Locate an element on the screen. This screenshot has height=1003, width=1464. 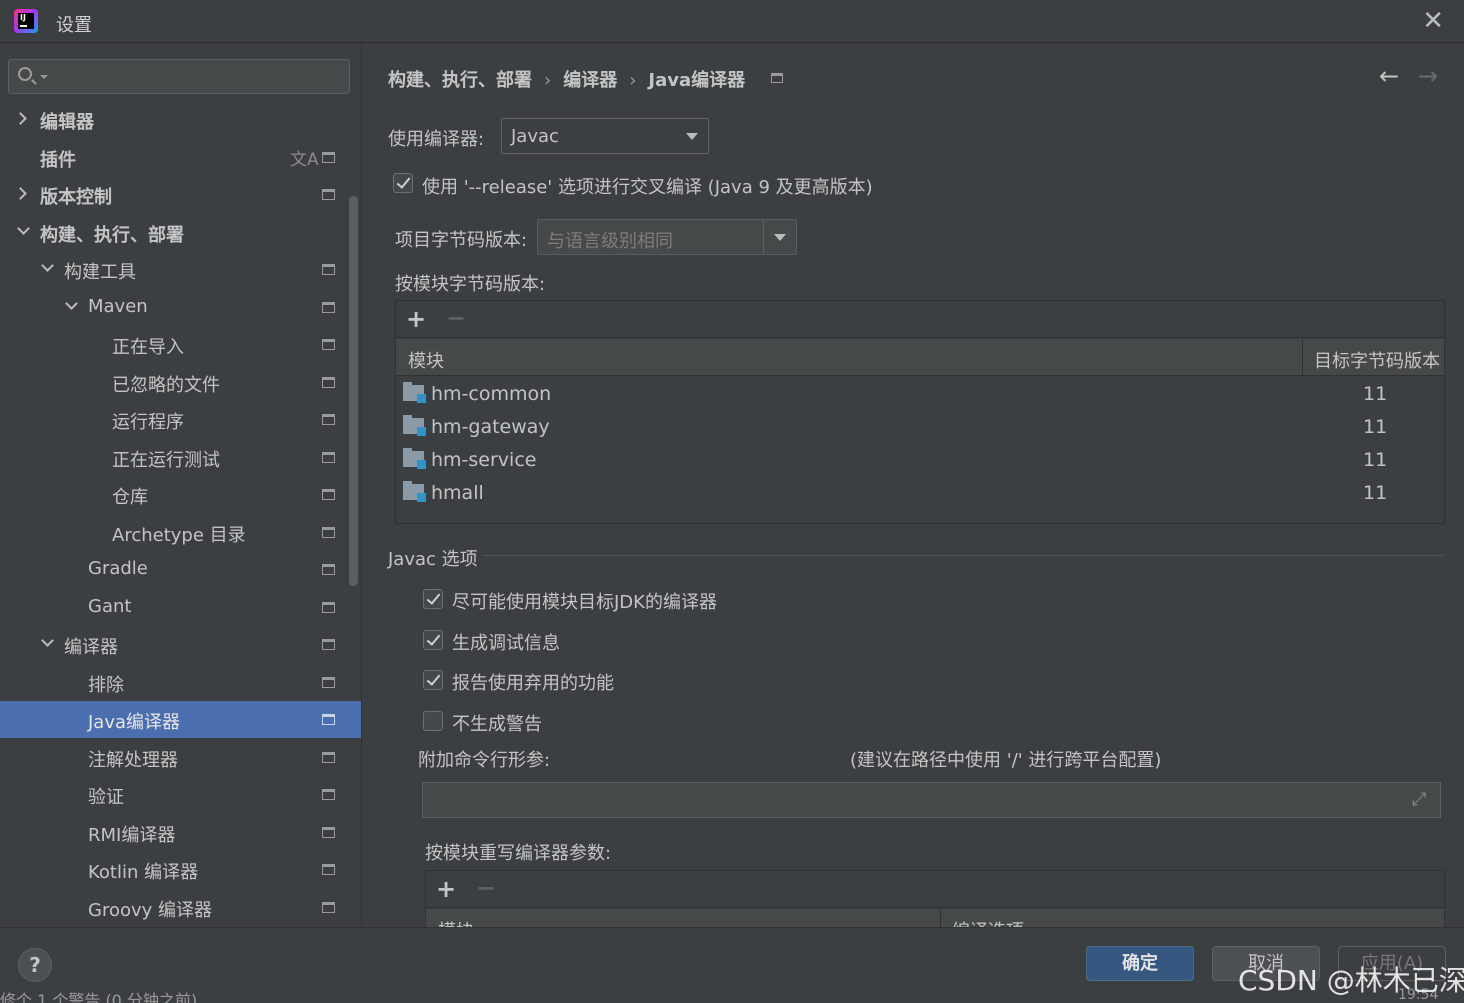
breadcrumb-item: 构建、执行、部署 is located at coordinates (460, 80).